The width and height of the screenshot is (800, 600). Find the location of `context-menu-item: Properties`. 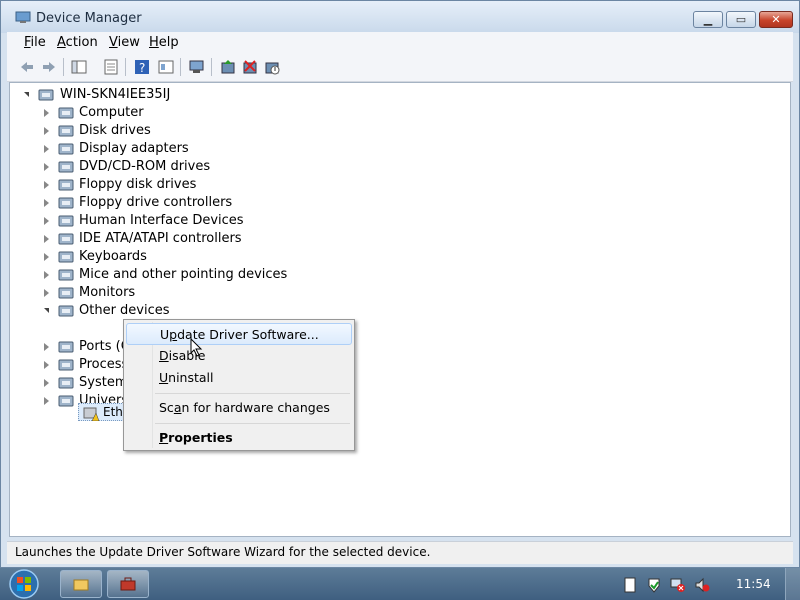

context-menu-item: Properties is located at coordinates (239, 438).